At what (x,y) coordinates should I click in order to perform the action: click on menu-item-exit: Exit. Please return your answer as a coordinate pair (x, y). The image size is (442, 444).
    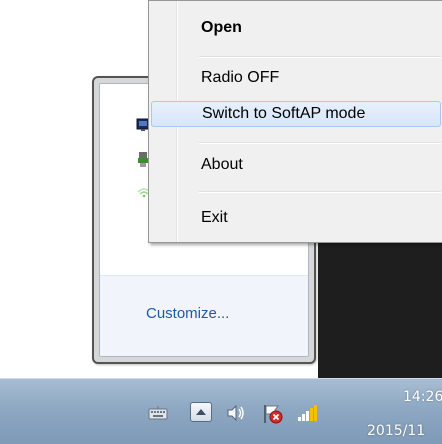
    Looking at the image, I should click on (296, 218).